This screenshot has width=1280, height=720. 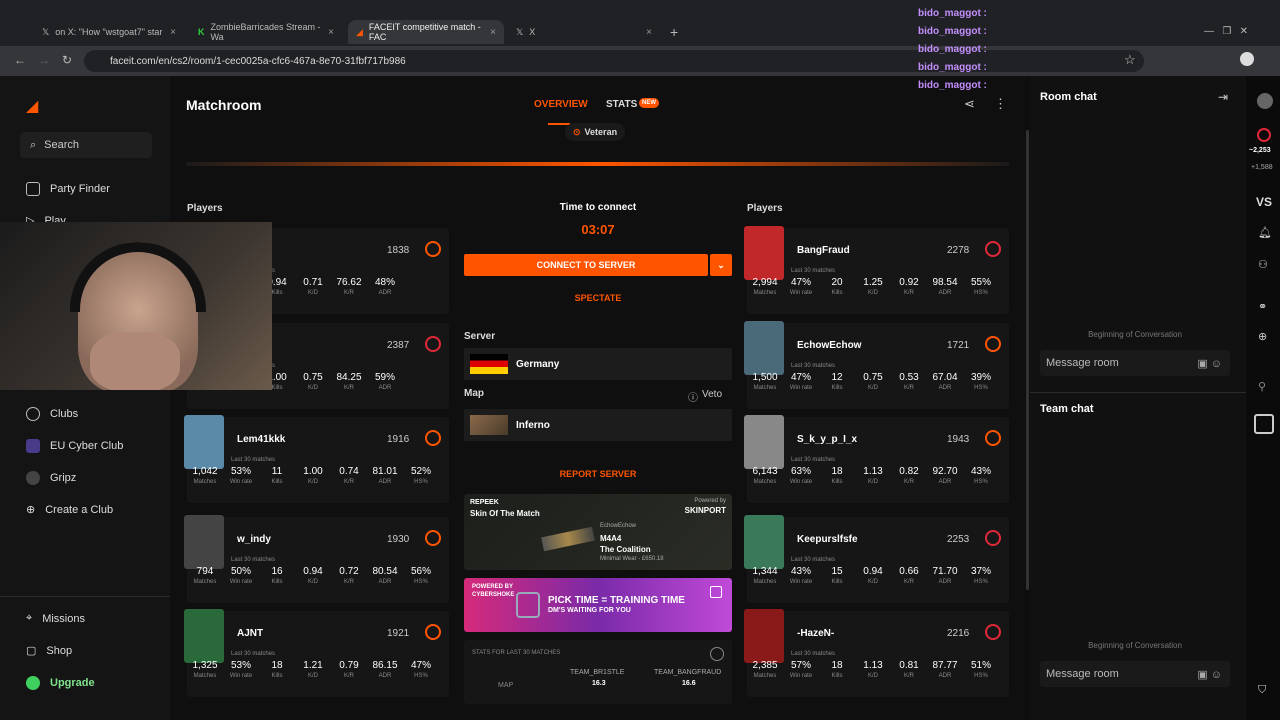 What do you see at coordinates (44, 60) in the screenshot?
I see `forward-icon: →` at bounding box center [44, 60].